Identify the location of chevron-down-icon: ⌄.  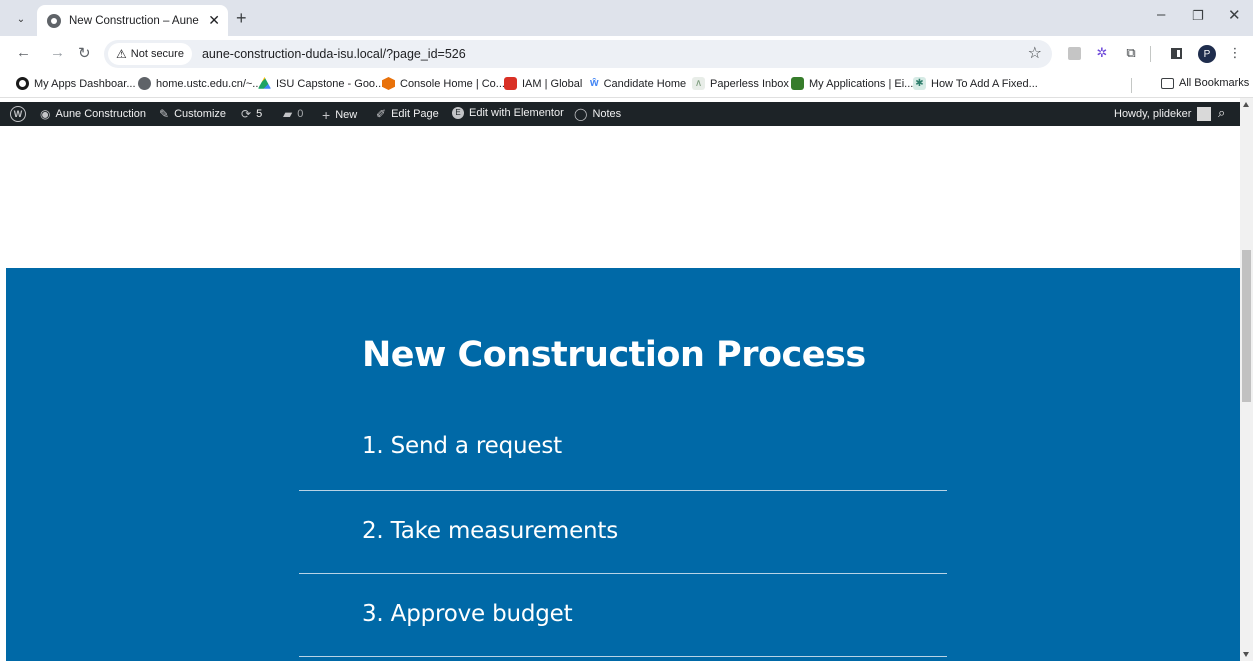
(21, 19).